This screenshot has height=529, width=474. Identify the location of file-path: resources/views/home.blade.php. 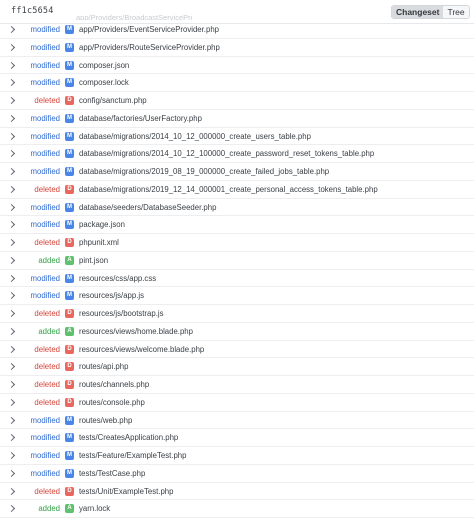
(136, 331).